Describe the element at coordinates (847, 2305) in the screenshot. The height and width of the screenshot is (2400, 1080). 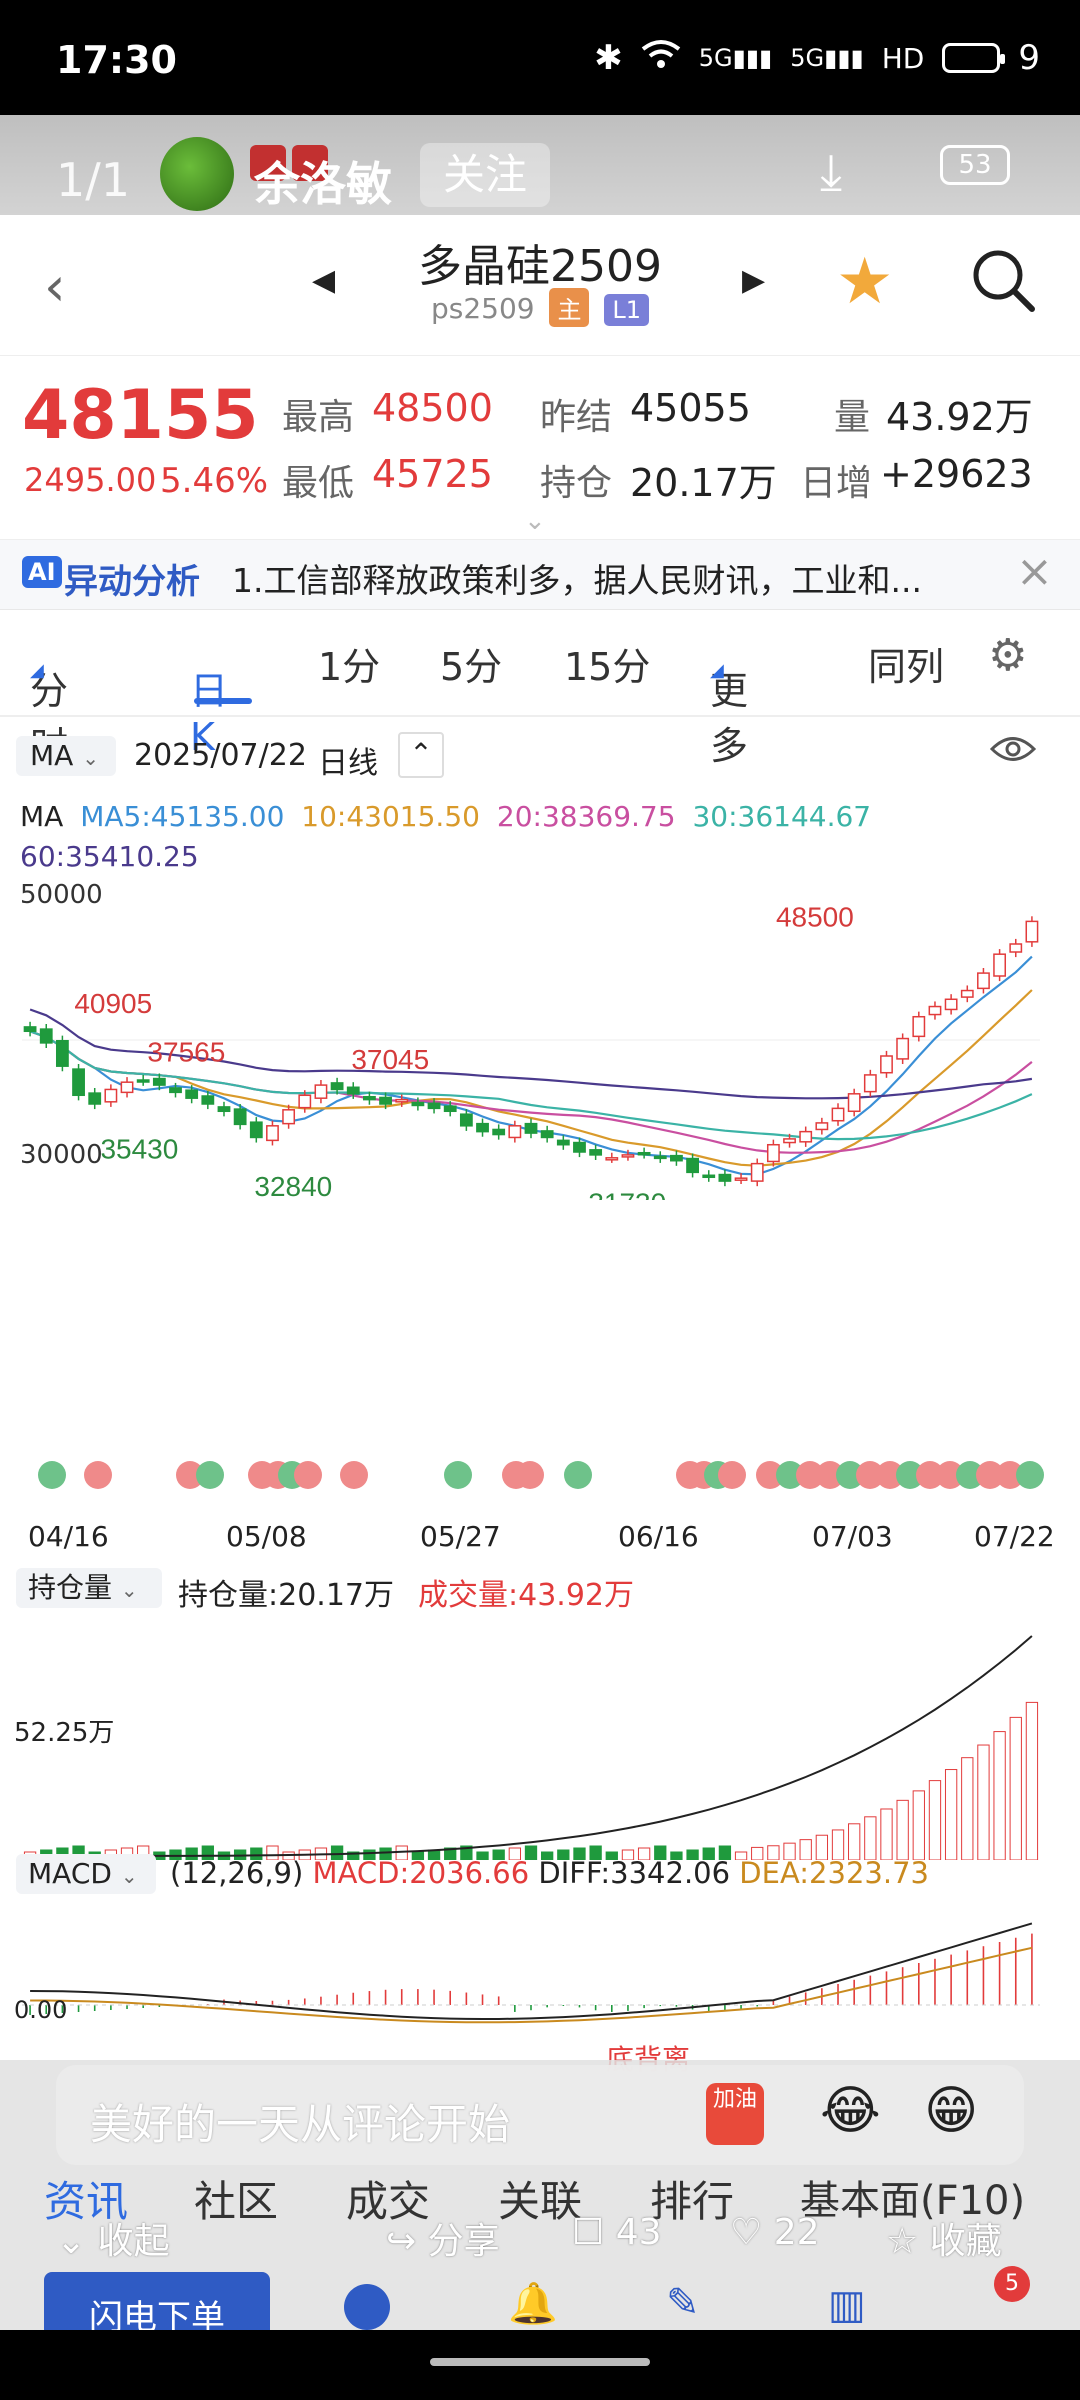
I see `chart-book-icon: ▥` at that location.